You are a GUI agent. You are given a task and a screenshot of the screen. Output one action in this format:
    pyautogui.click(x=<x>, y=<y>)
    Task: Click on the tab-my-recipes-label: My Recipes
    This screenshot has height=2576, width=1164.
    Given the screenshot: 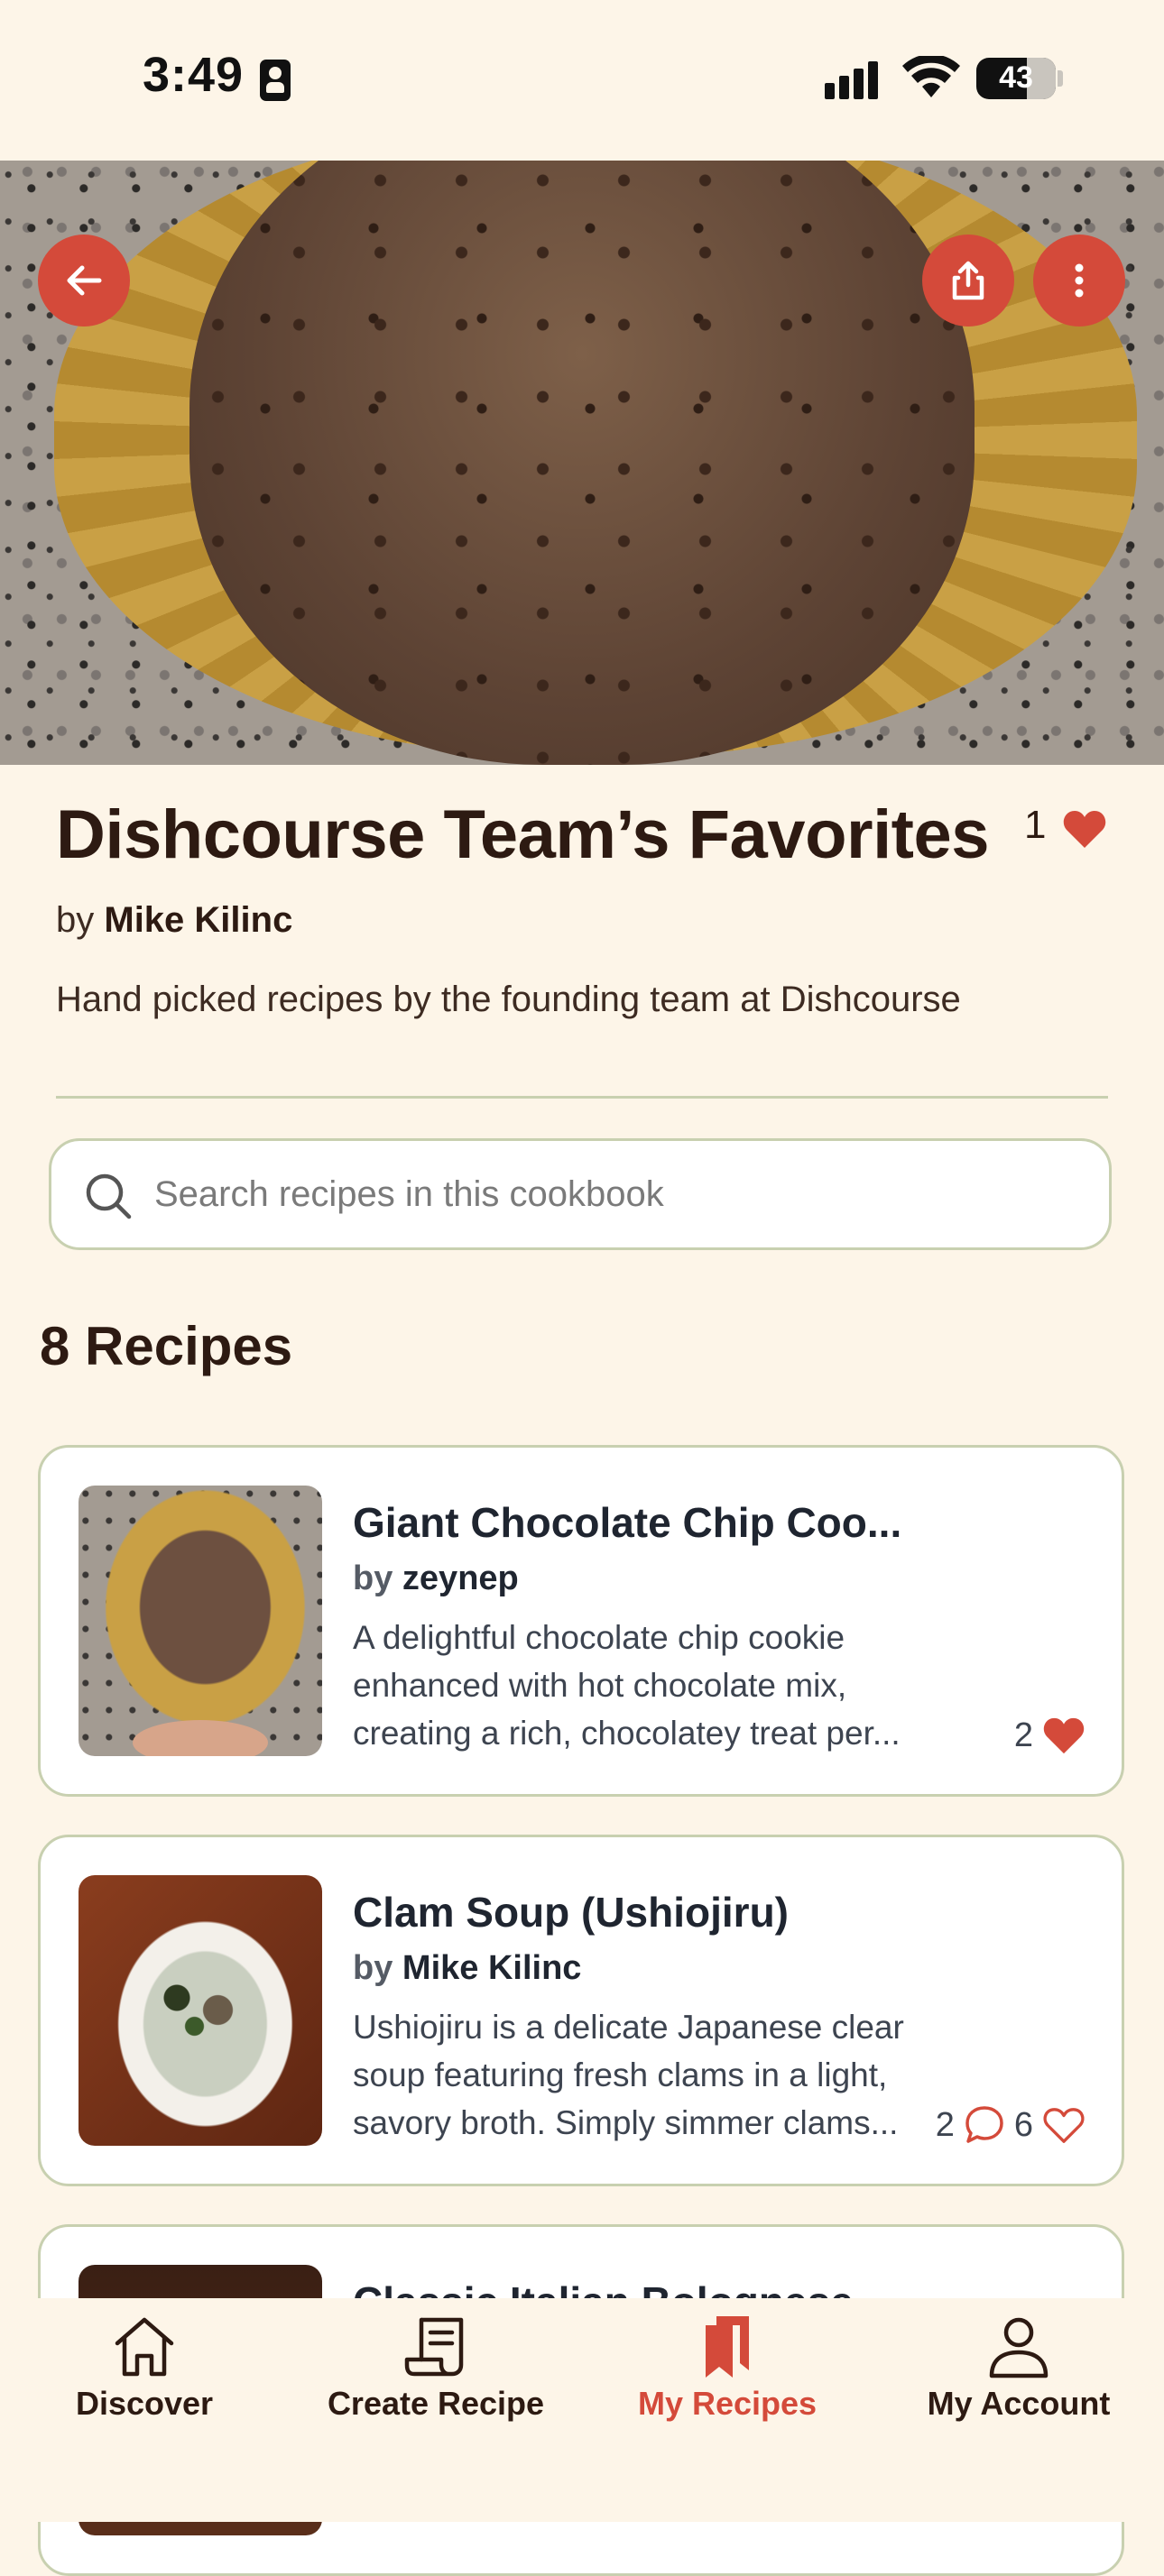 What is the action you would take?
    pyautogui.click(x=727, y=2403)
    